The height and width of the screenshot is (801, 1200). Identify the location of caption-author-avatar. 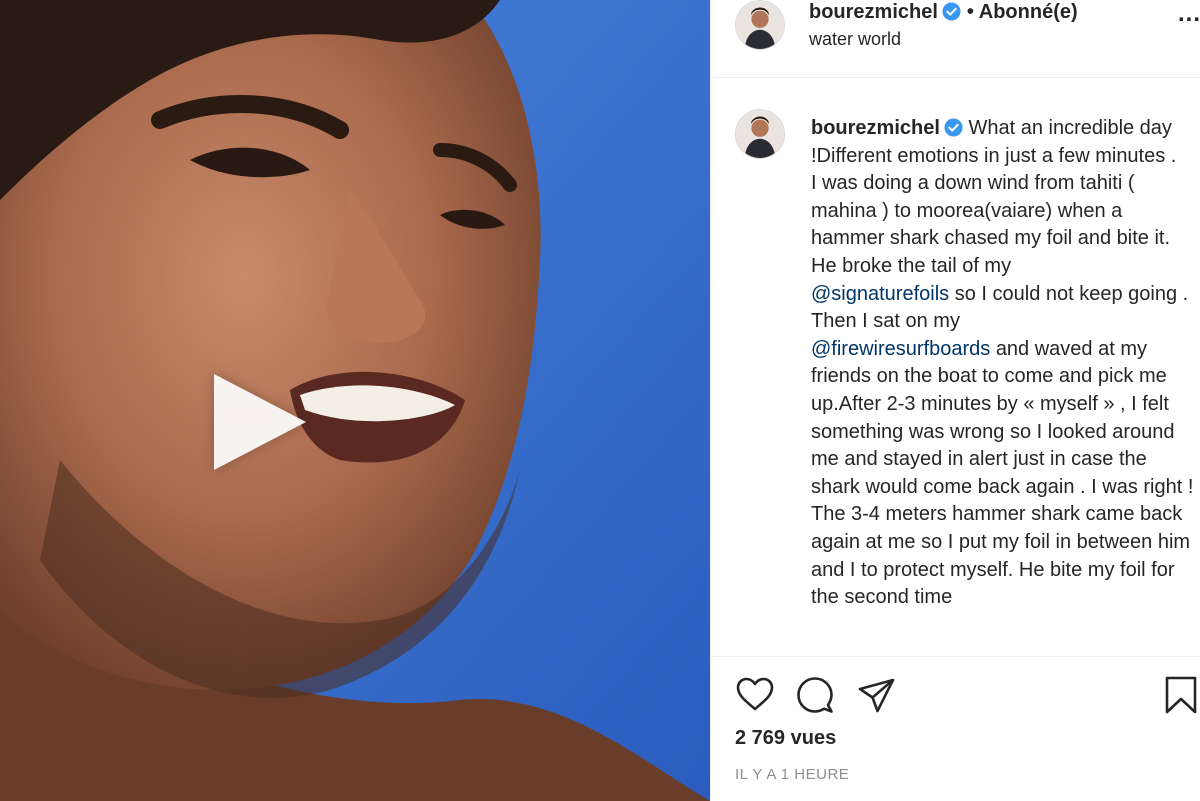
(760, 134).